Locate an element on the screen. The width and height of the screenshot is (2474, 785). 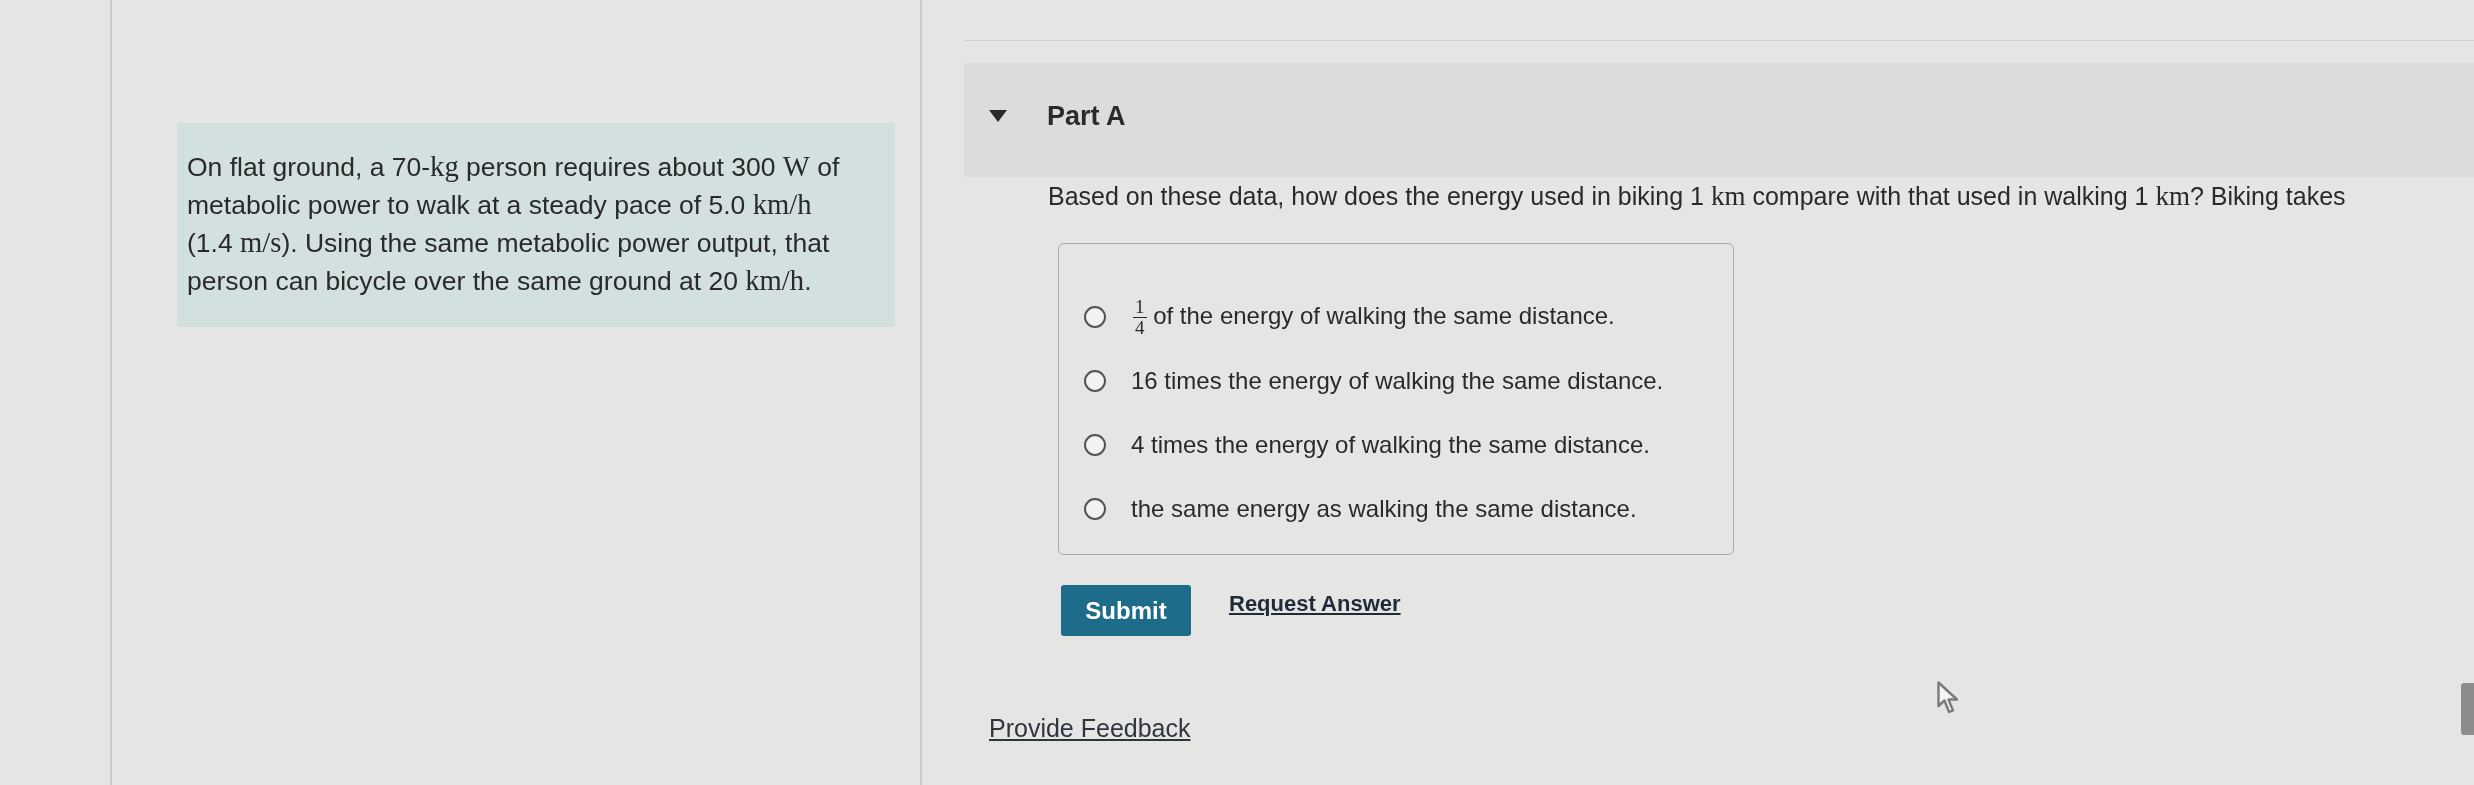
option-label: the same energy as walking the same distance. is located at coordinates (1384, 509).